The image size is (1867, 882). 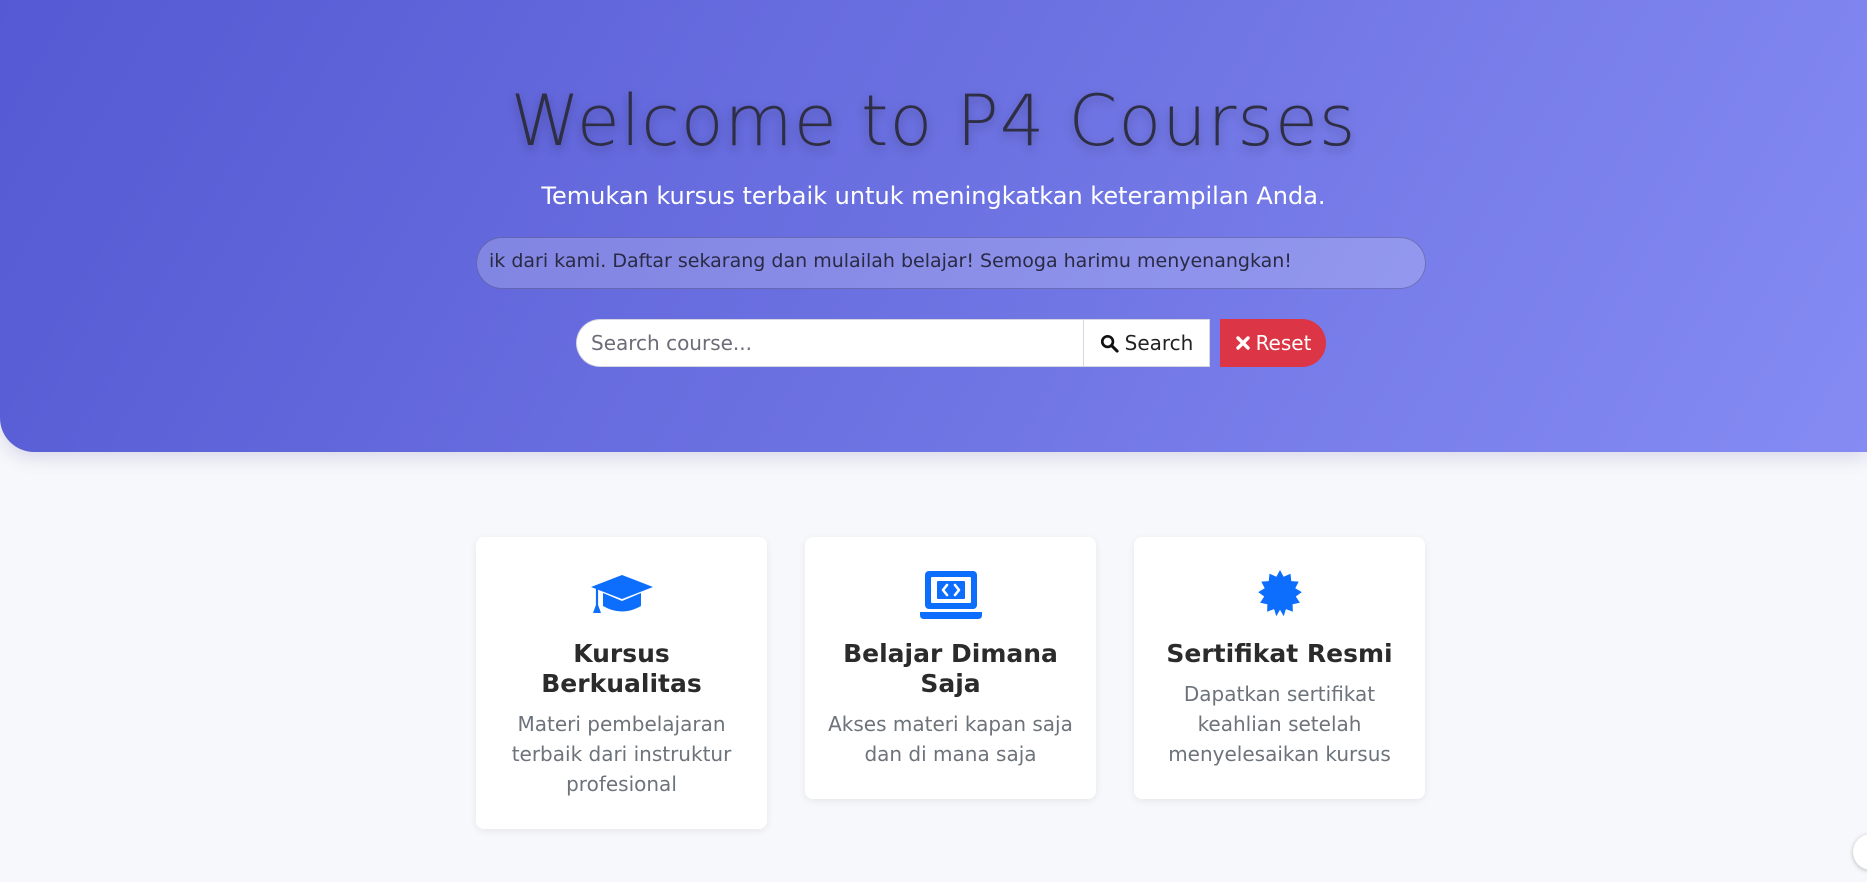 What do you see at coordinates (621, 595) in the screenshot?
I see `graduation-cap-icon` at bounding box center [621, 595].